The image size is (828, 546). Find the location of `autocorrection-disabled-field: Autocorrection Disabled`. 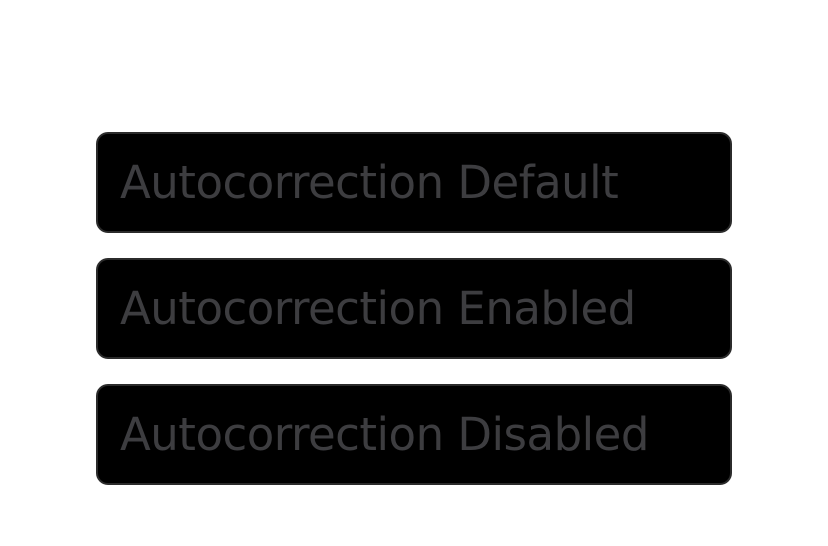

autocorrection-disabled-field: Autocorrection Disabled is located at coordinates (414, 434).